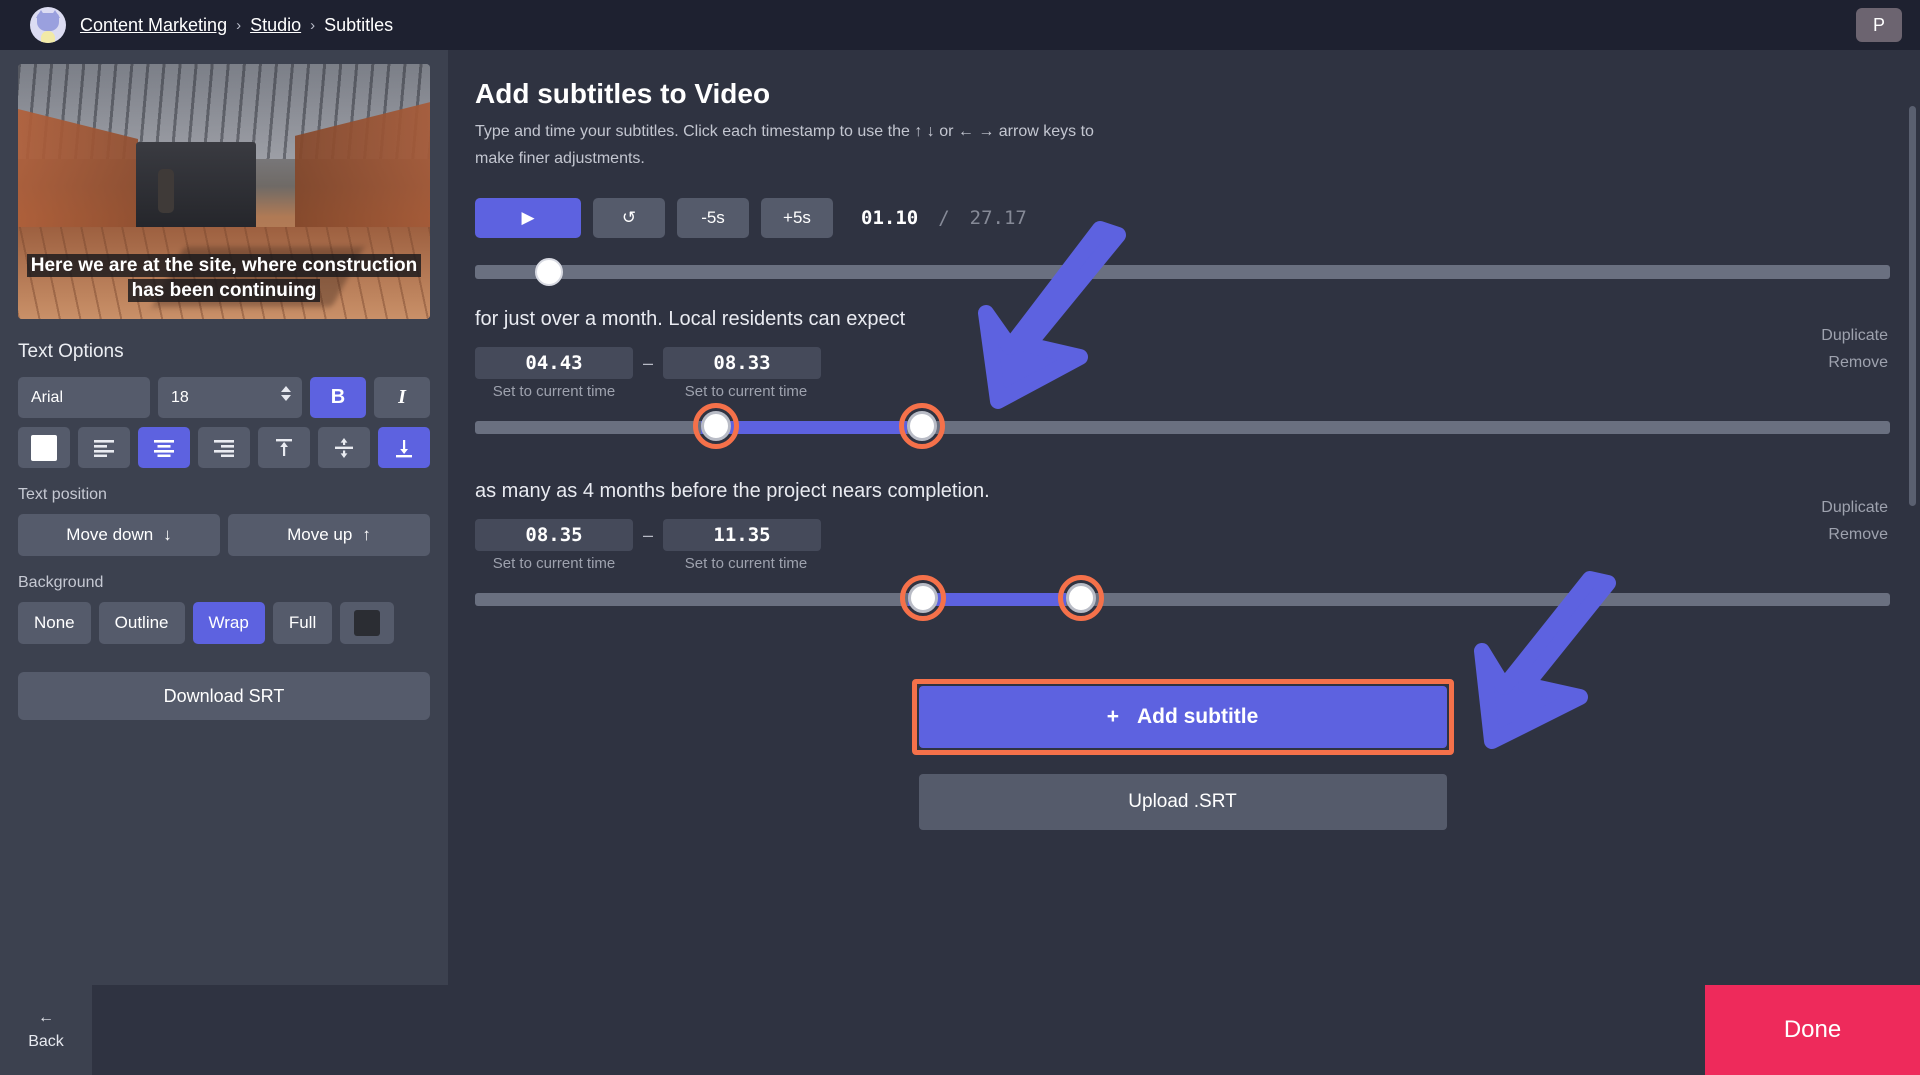 Image resolution: width=1920 pixels, height=1075 pixels. I want to click on top-bar: Content Marketing › Studio › Subtitles P, so click(960, 25).